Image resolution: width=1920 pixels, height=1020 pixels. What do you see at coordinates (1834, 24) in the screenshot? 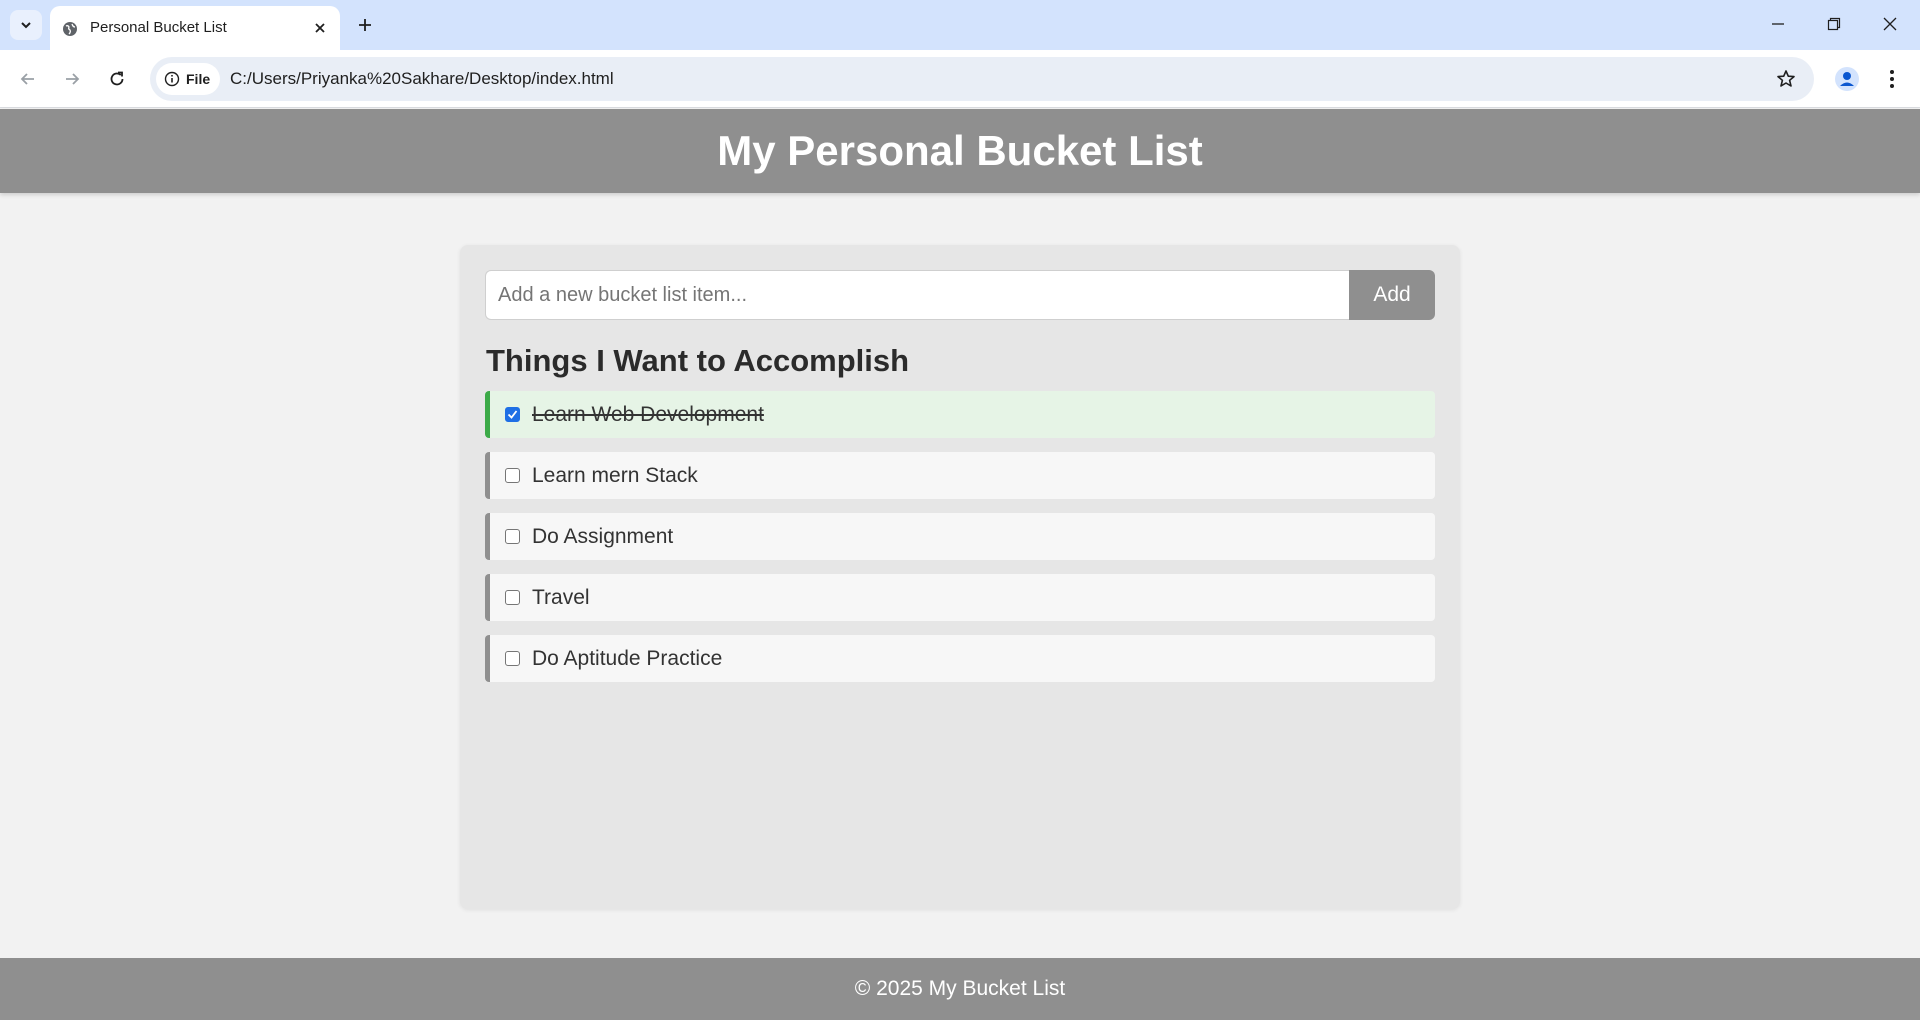
I see `restore-icon` at bounding box center [1834, 24].